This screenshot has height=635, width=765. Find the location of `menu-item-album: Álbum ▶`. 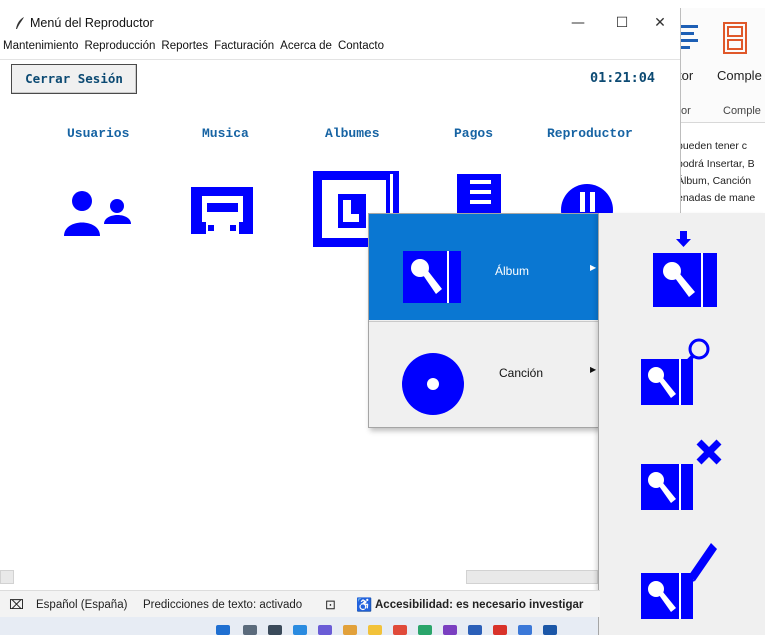

menu-item-album: Álbum ▶ is located at coordinates (484, 267).